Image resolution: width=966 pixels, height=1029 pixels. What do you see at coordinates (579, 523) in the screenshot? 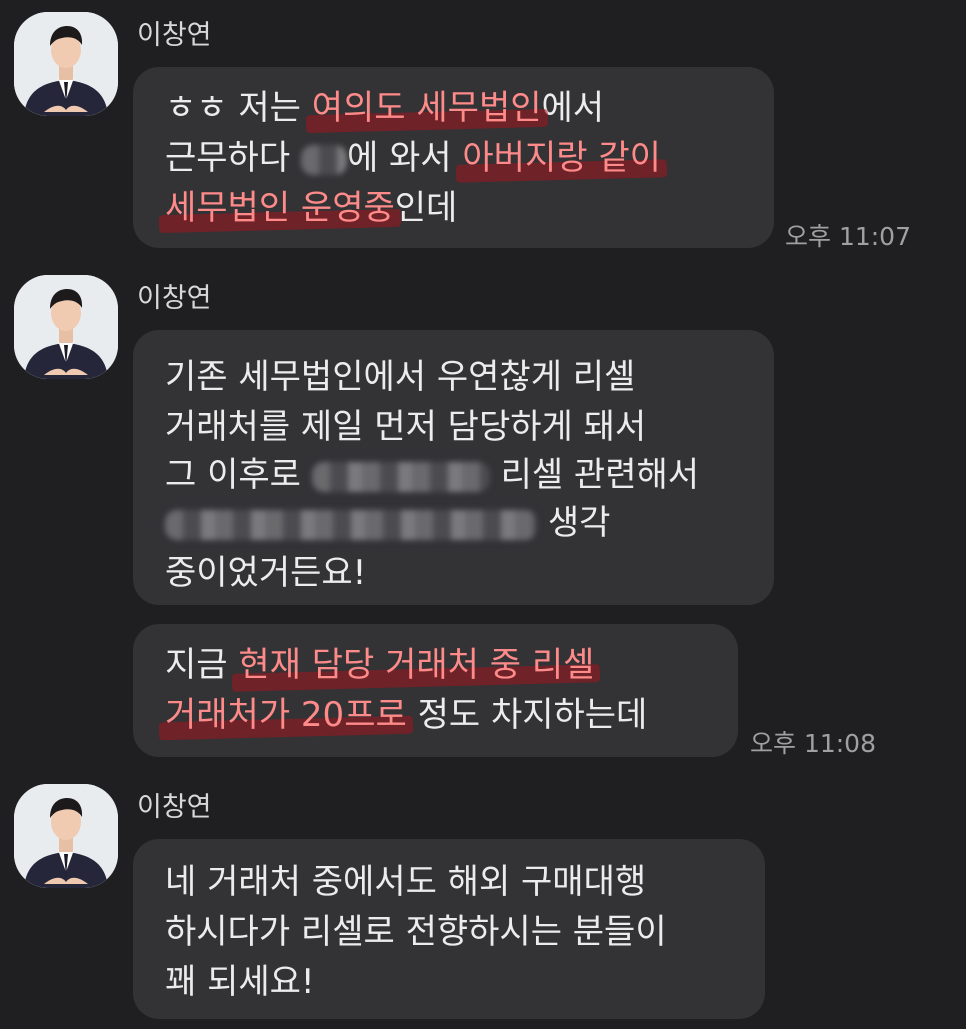
I see `message-text: 생각` at bounding box center [579, 523].